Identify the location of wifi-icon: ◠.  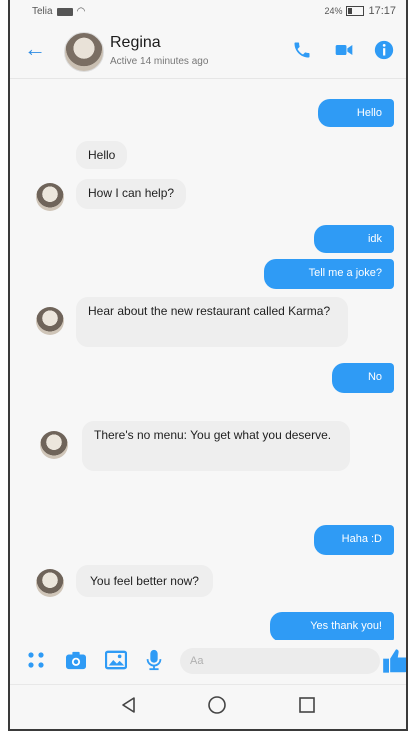
(81, 11).